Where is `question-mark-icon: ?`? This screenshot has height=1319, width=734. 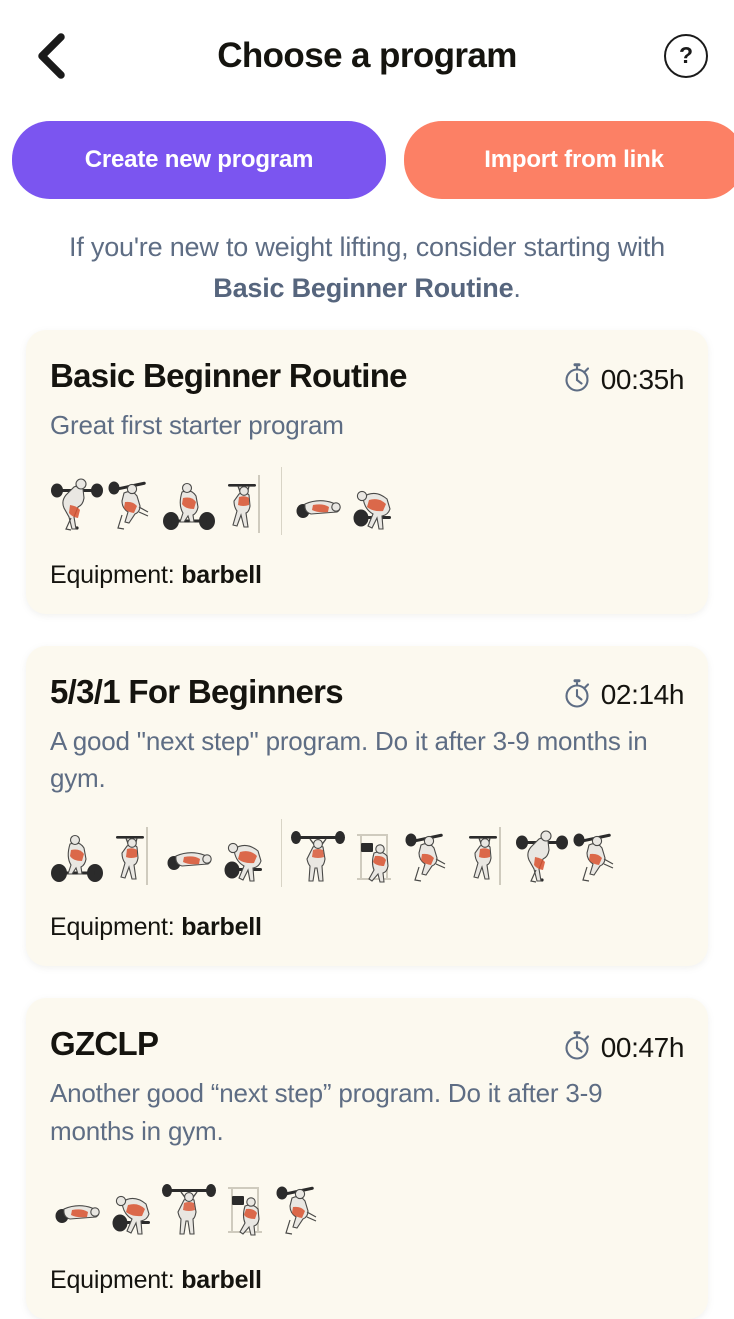
question-mark-icon: ? is located at coordinates (686, 55).